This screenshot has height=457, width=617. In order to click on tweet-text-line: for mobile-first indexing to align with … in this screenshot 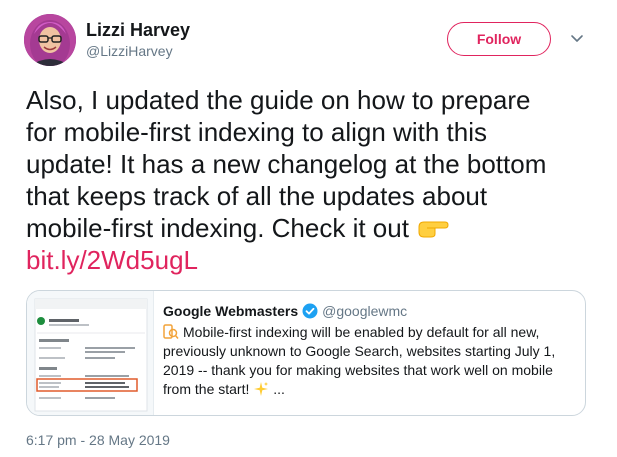, I will do `click(256, 132)`.